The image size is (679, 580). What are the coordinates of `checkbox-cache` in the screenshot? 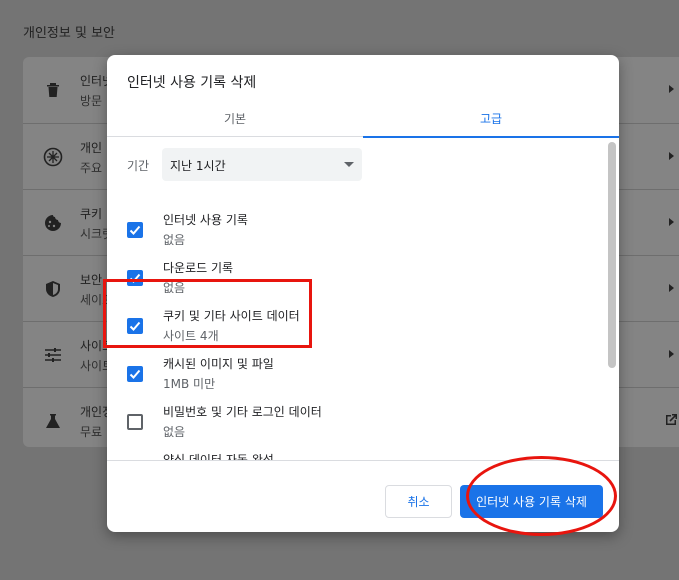 It's located at (135, 374).